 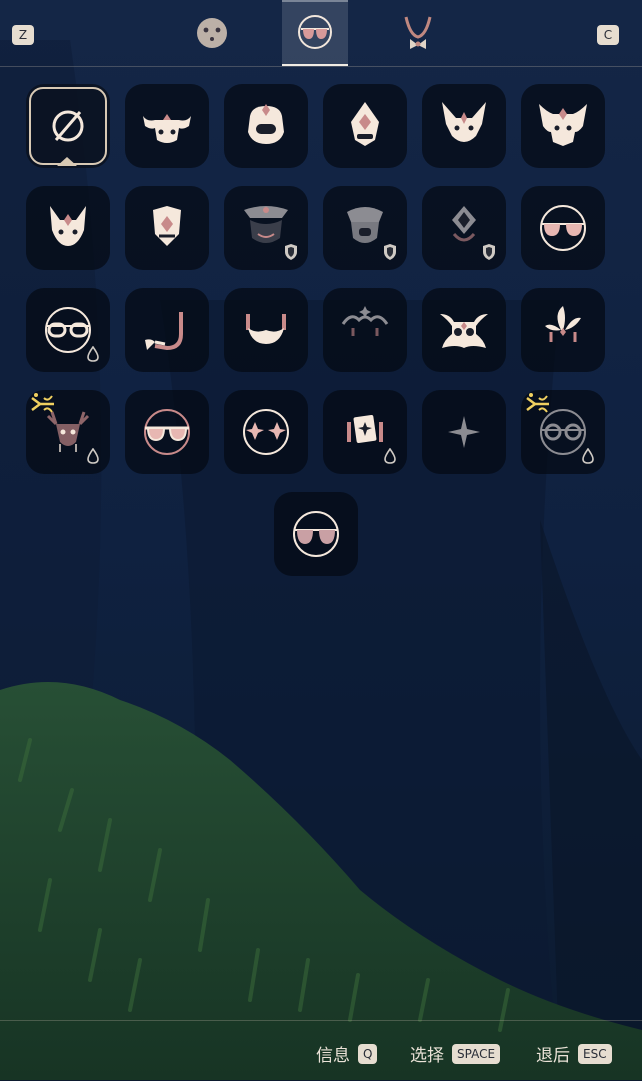 I want to click on glasses-icon, so click(x=315, y=32).